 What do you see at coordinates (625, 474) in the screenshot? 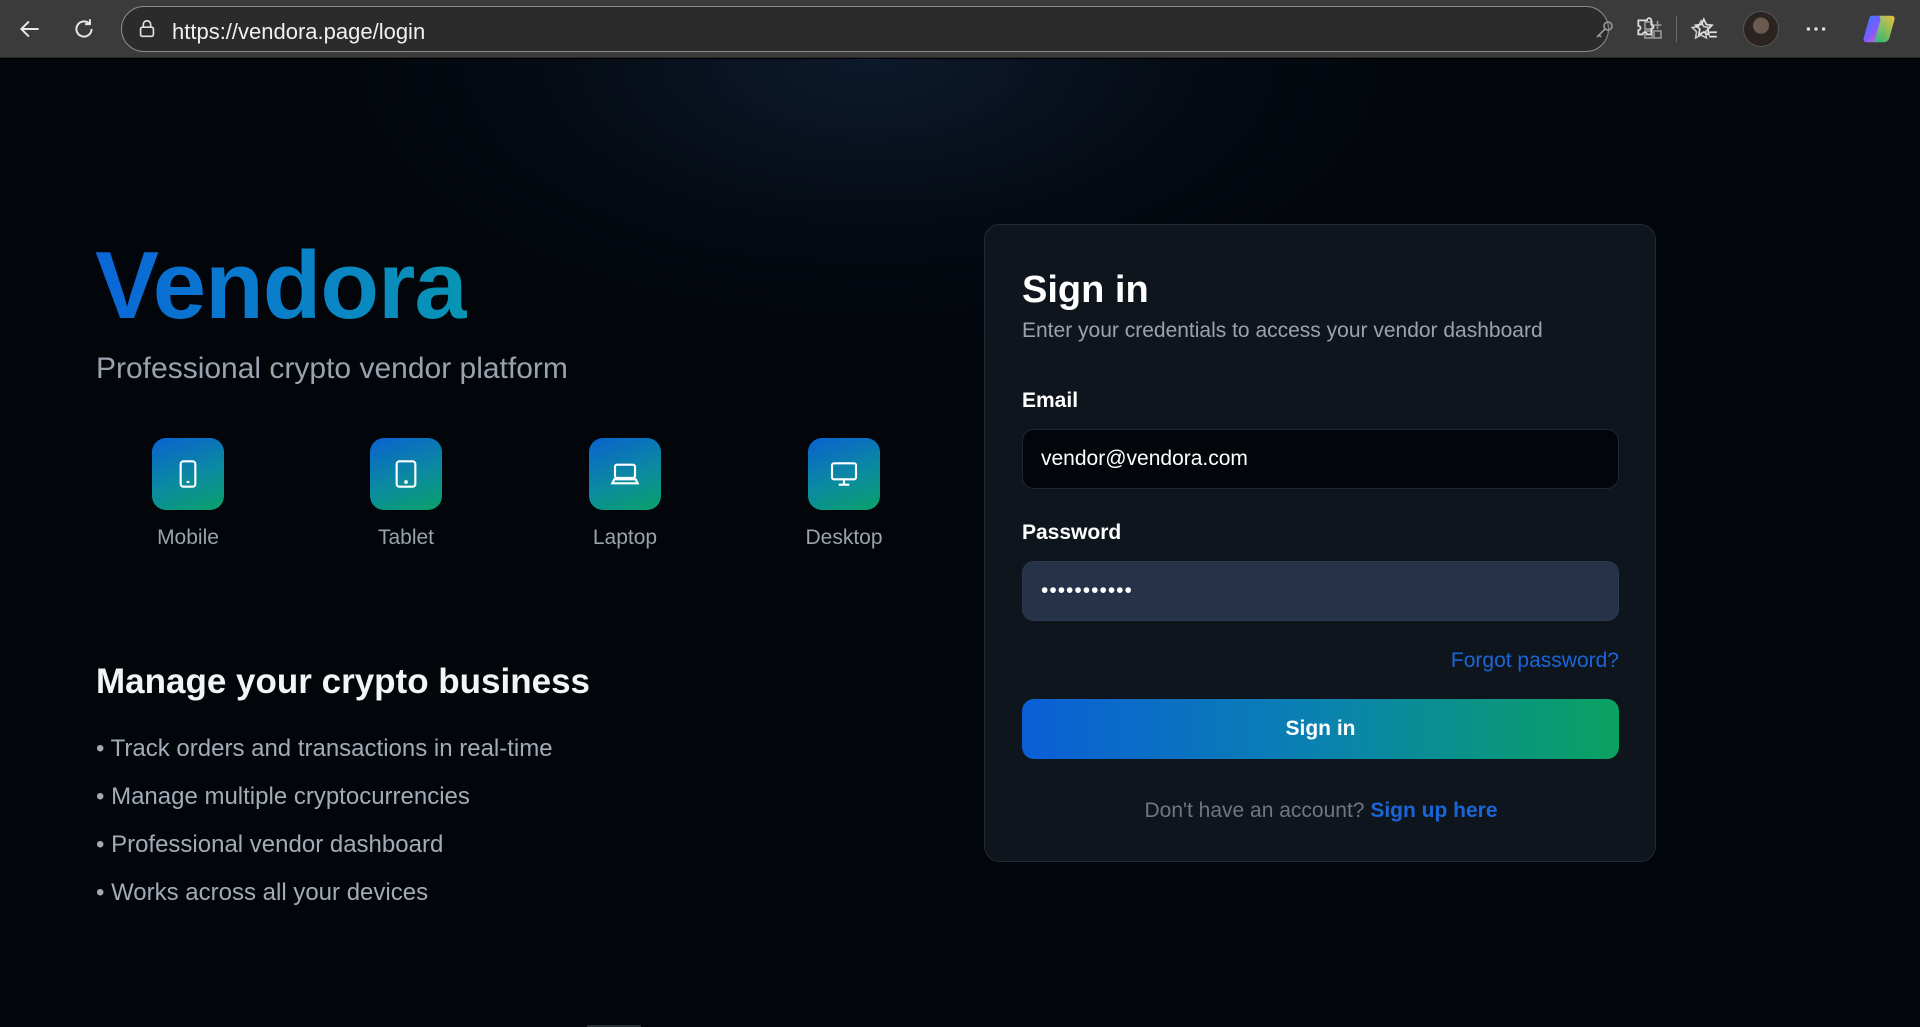
I see `laptop-icon` at bounding box center [625, 474].